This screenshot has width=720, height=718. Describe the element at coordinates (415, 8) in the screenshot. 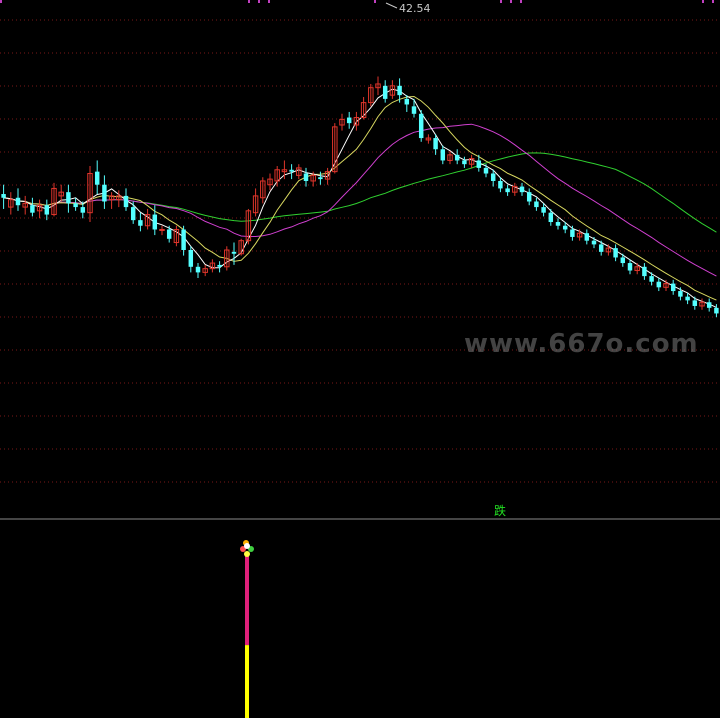

I see `peak-label: 42.54` at that location.